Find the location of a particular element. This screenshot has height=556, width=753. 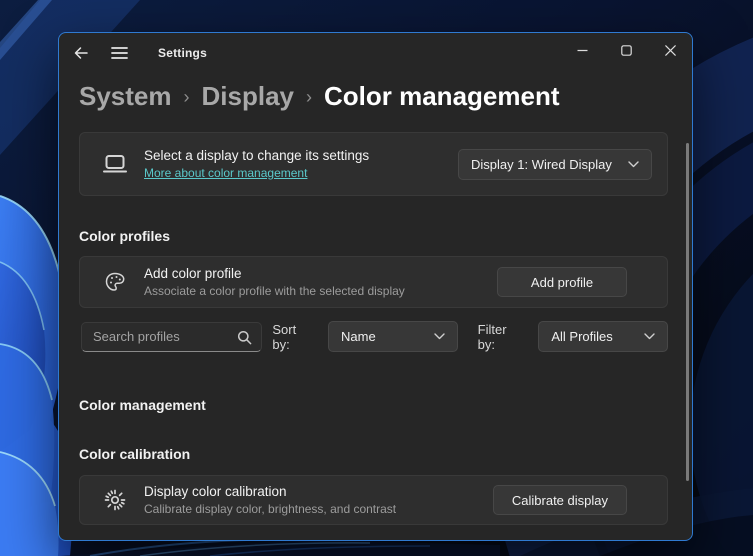

calibrate-display-button: Calibrate display is located at coordinates (559, 500).